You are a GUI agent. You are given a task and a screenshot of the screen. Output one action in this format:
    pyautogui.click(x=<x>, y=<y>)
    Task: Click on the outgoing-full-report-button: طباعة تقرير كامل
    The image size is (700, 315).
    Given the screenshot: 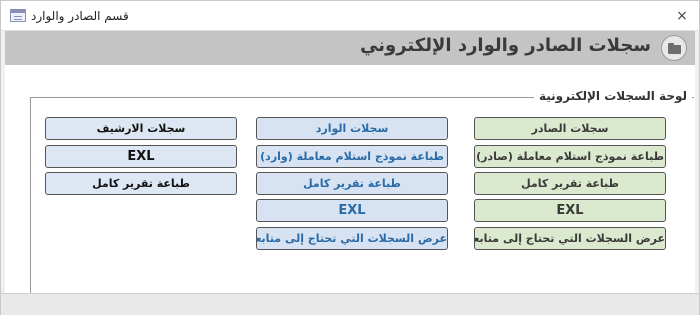 What is the action you would take?
    pyautogui.click(x=570, y=183)
    